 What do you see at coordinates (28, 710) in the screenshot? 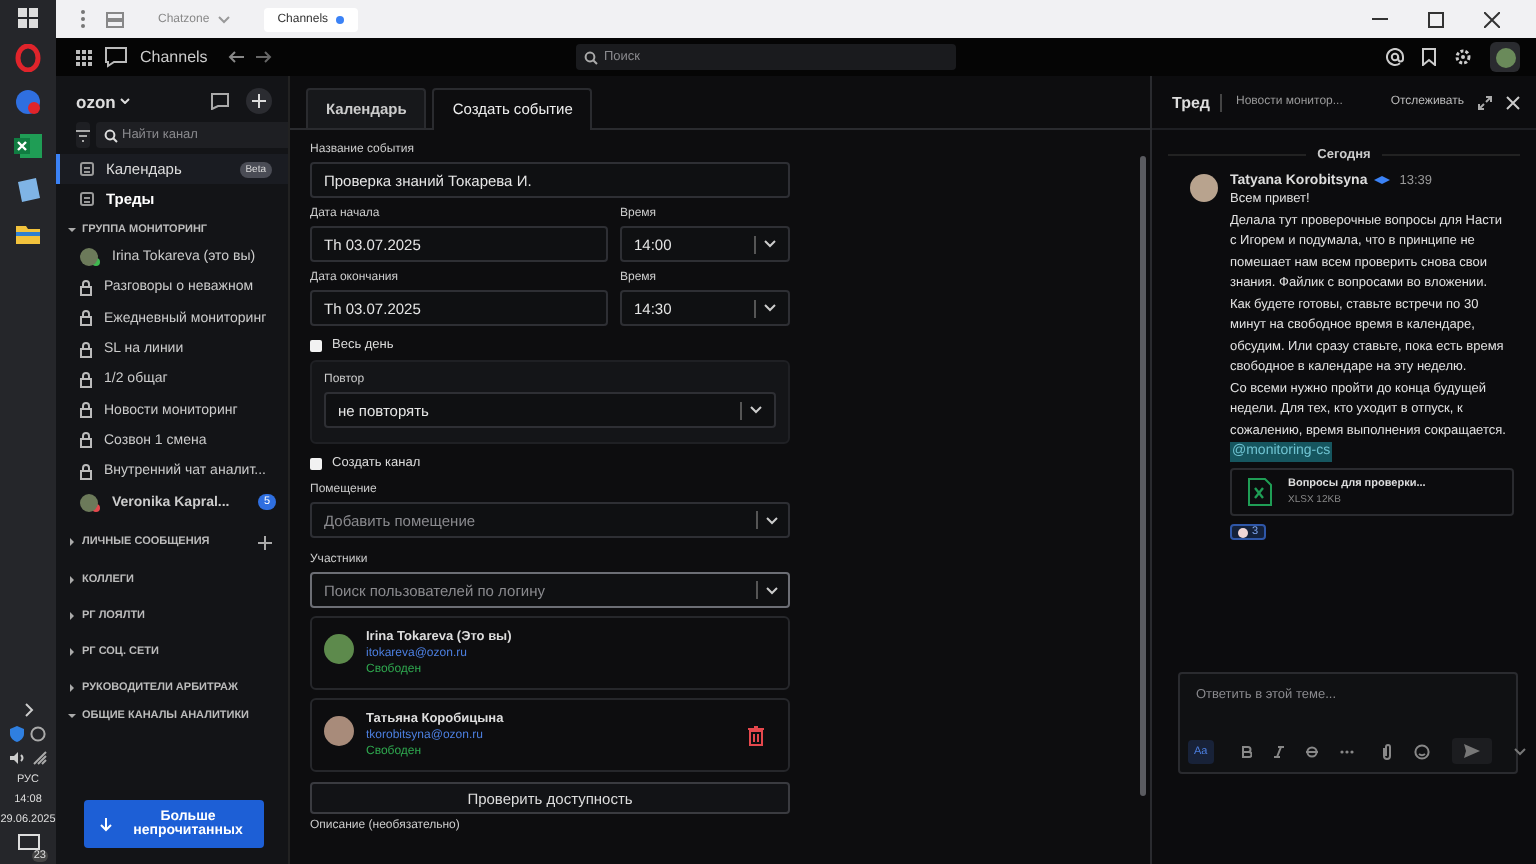
I see `chevron-right-icon` at bounding box center [28, 710].